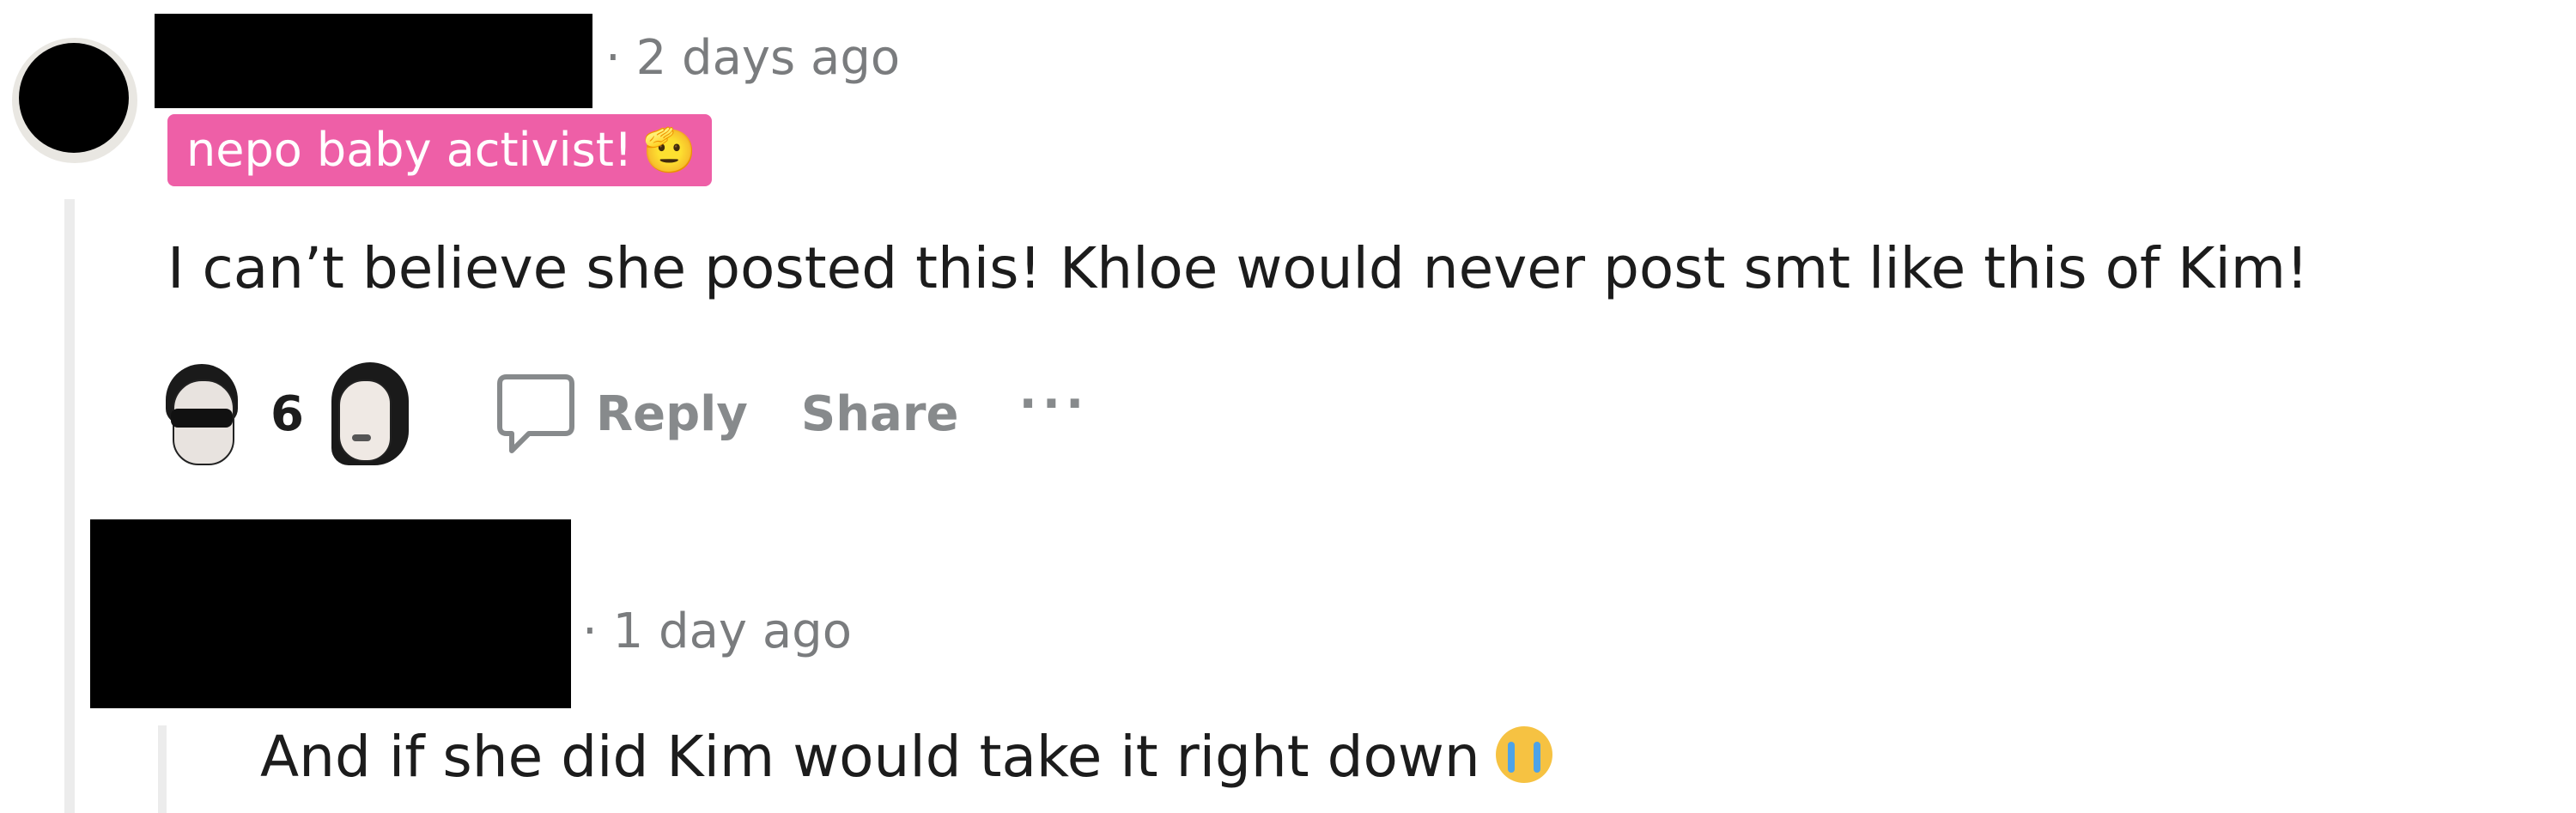 The width and height of the screenshot is (2576, 813). Describe the element at coordinates (753, 58) in the screenshot. I see `comment-timestamp: · 2 days ago` at that location.